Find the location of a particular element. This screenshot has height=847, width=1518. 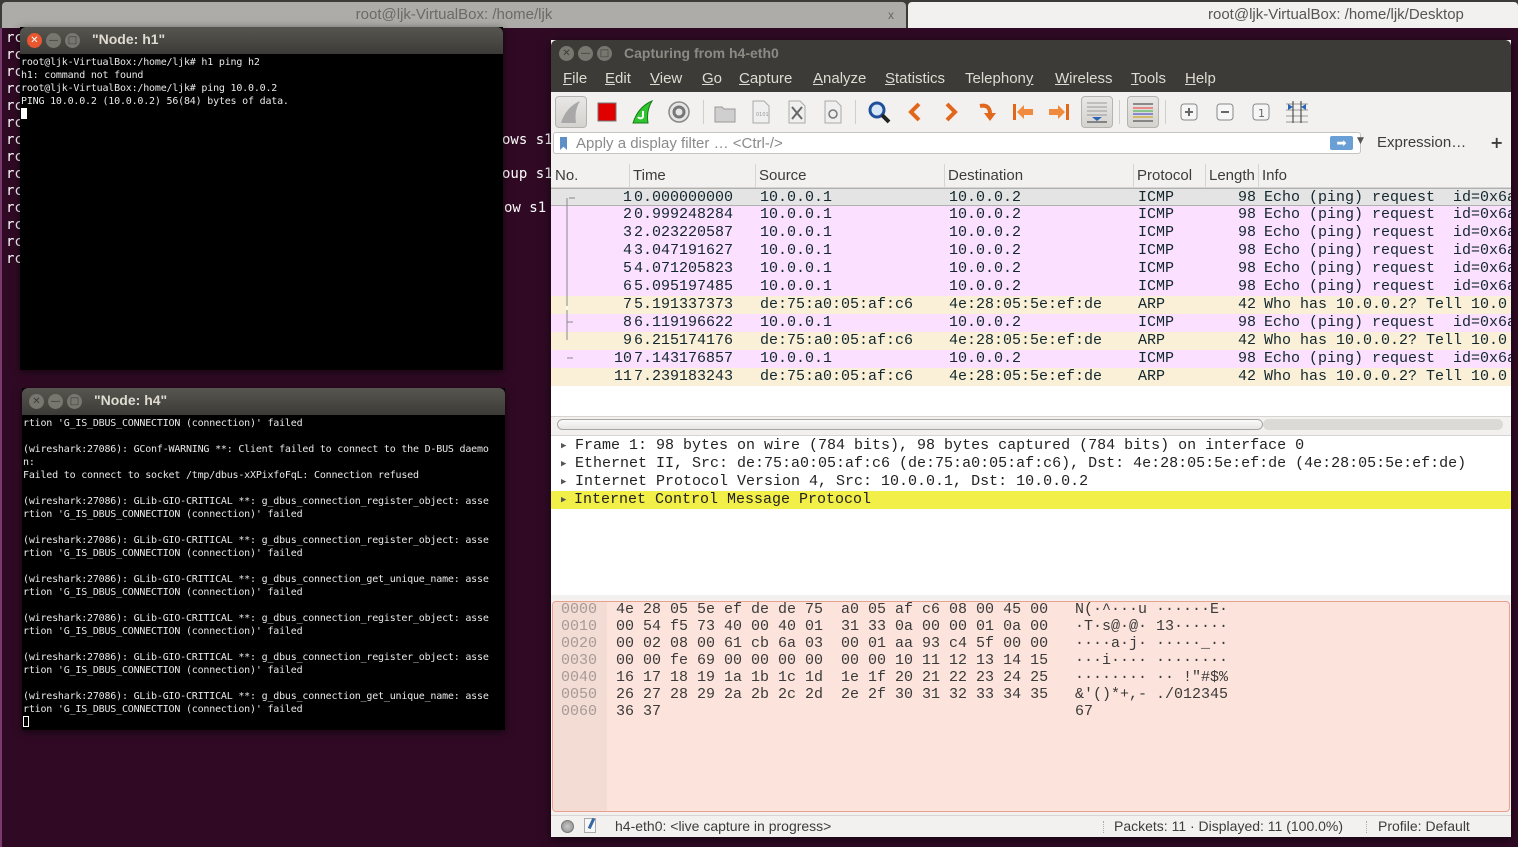

menu-analyze: Analyze is located at coordinates (839, 78).